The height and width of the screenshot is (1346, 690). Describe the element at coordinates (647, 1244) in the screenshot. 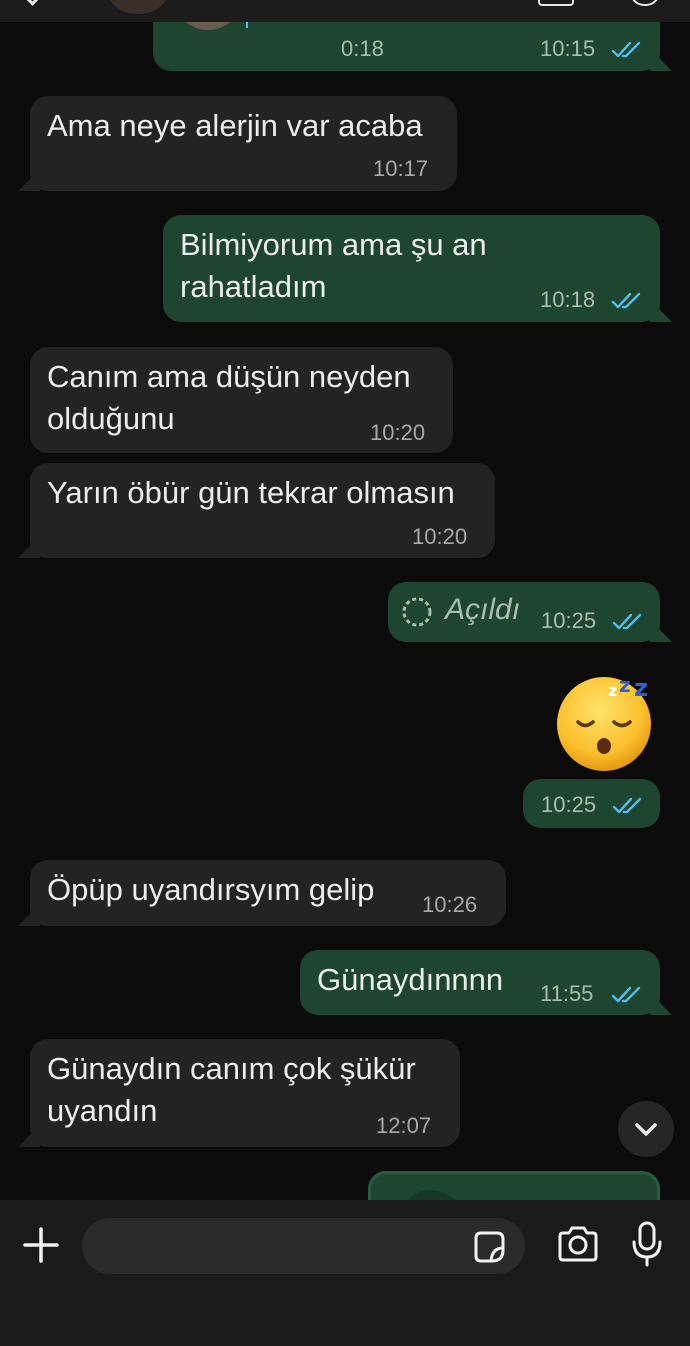

I see `microphone-icon` at that location.